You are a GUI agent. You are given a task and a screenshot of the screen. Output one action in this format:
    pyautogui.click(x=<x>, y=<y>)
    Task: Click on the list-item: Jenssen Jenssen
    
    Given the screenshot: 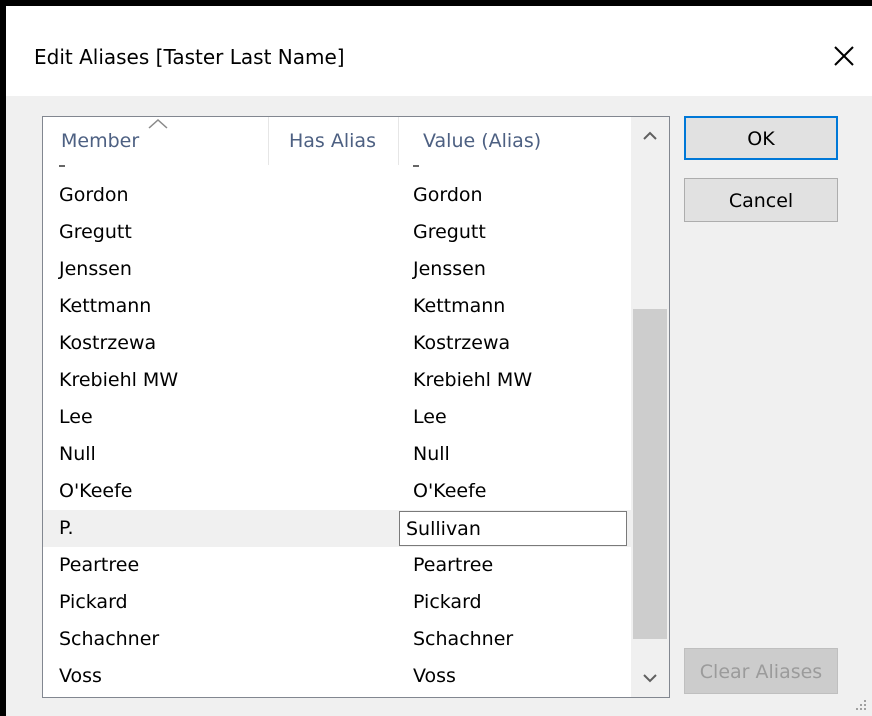 What is the action you would take?
    pyautogui.click(x=337, y=269)
    